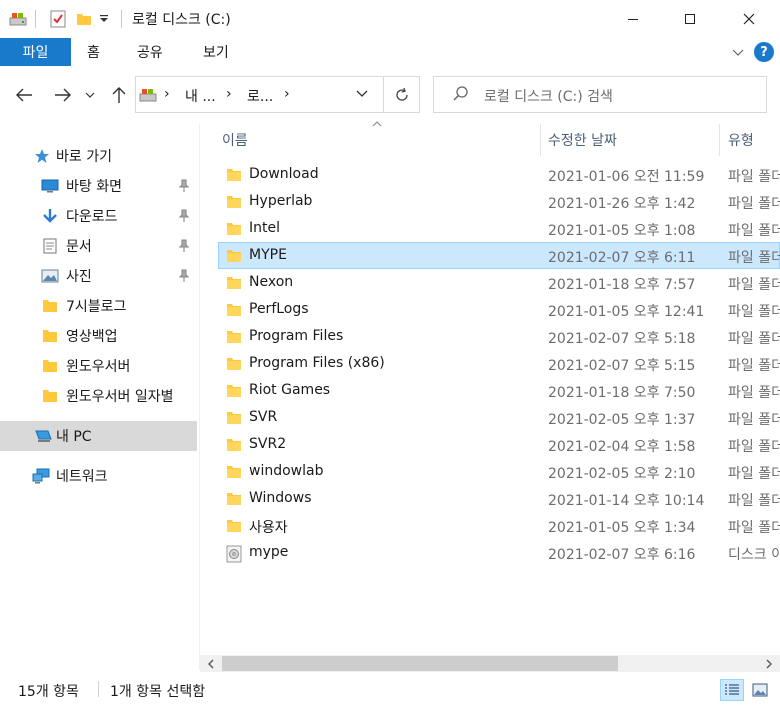 The height and width of the screenshot is (705, 780). What do you see at coordinates (499, 525) in the screenshot?
I see `file-row: 사용자 2021-01-05 오후 1:34 파일 폴더` at bounding box center [499, 525].